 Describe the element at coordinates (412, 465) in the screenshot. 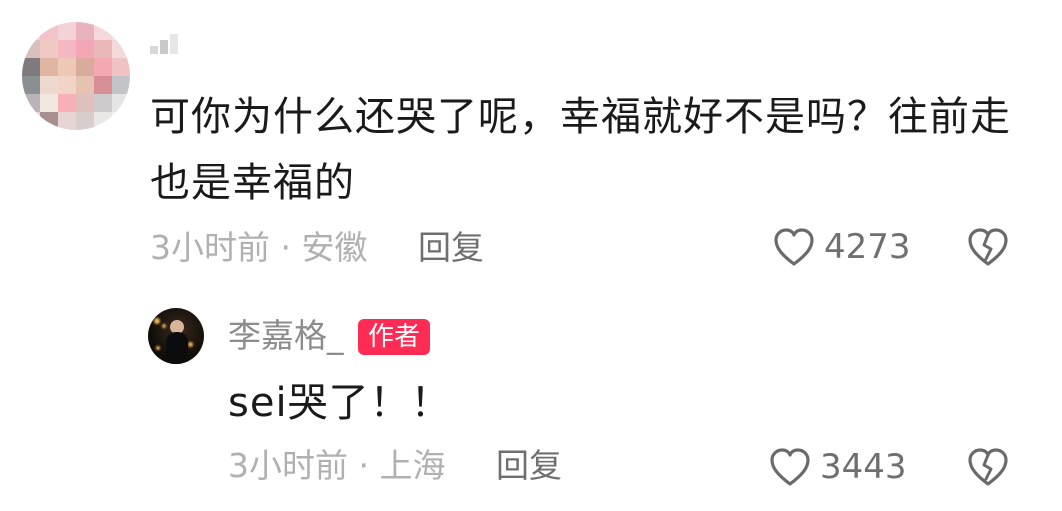

I see `reply-location: 上海` at that location.